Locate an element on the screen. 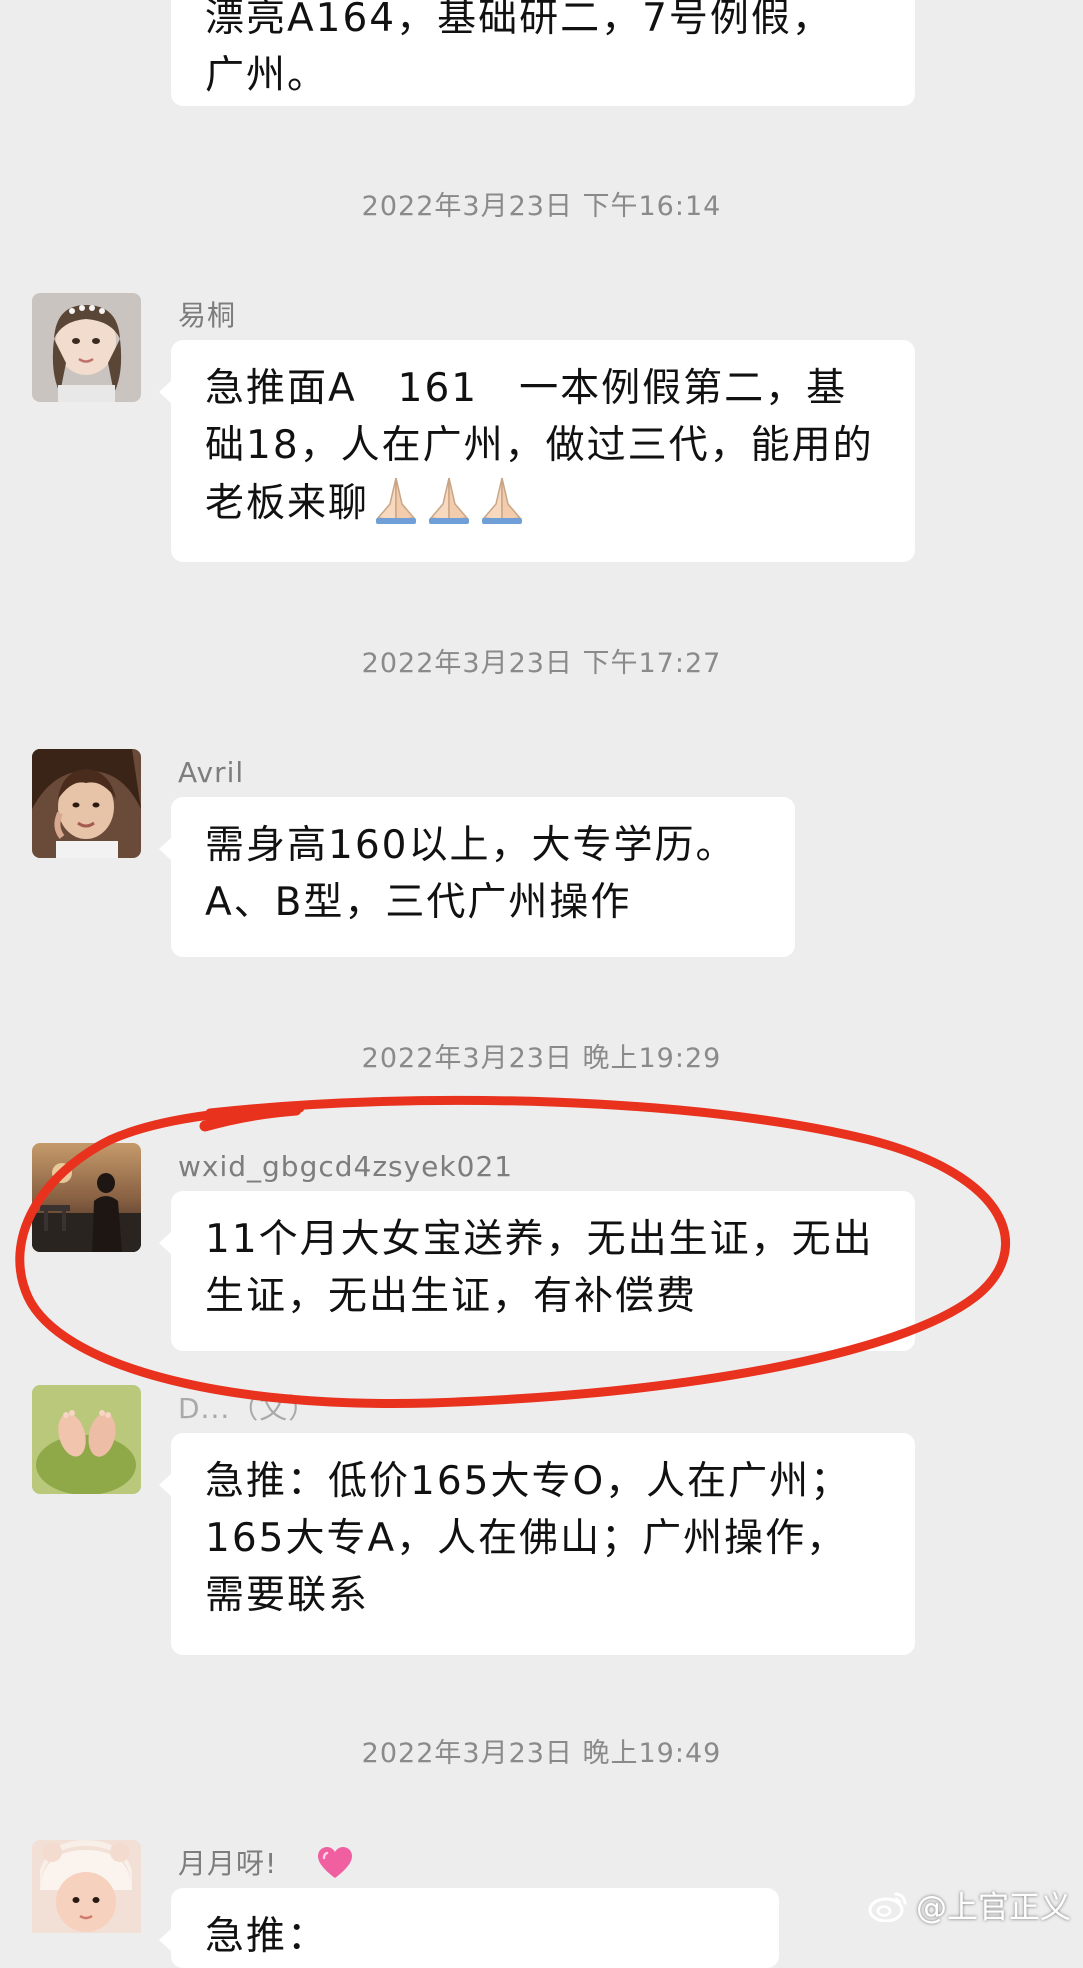  message-text: 11个月大女宝送养，无出生证，无出生证，无出生证，有补偿费 is located at coordinates (539, 1268).